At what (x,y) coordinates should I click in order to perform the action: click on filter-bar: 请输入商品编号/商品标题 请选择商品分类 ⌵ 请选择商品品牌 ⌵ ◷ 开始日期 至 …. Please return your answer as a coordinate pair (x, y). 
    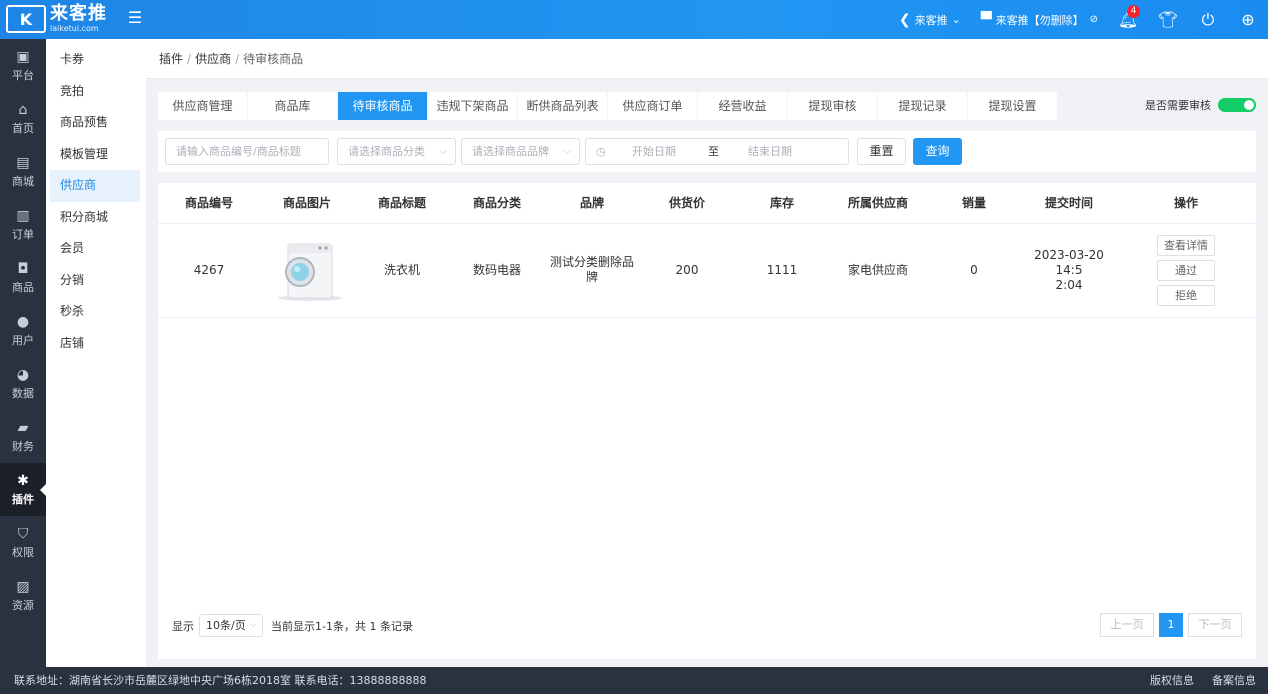
    Looking at the image, I should click on (707, 151).